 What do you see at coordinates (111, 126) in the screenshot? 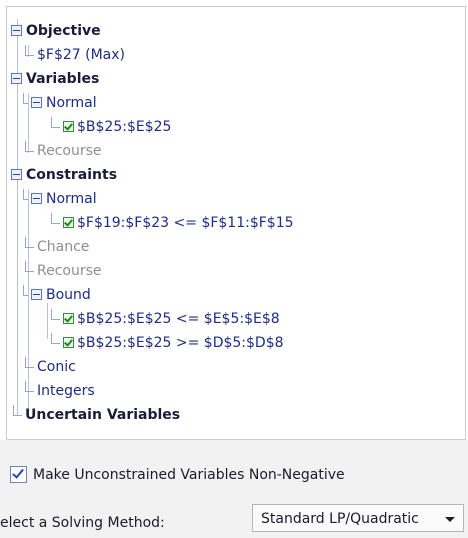
I see `tree-node-variable-item: $B$25:$E$25` at bounding box center [111, 126].